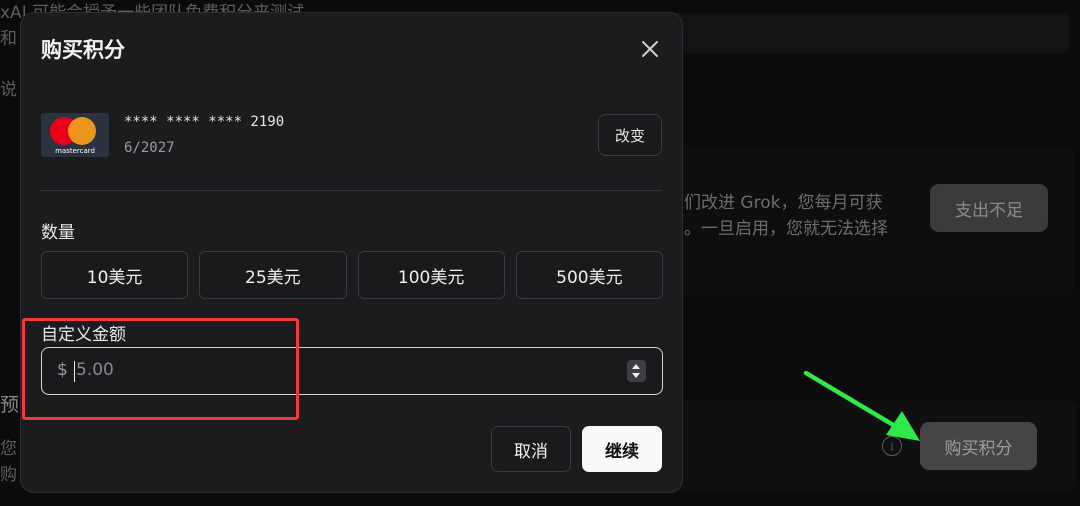 The image size is (1080, 506). I want to click on cancel-button: 取消, so click(531, 449).